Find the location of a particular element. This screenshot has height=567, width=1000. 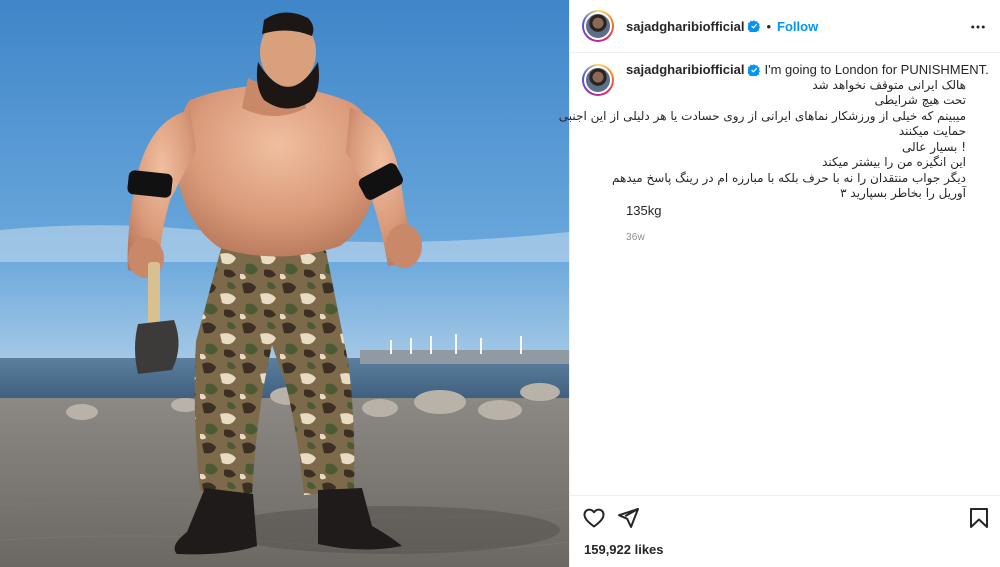

caption-avatar is located at coordinates (598, 80).